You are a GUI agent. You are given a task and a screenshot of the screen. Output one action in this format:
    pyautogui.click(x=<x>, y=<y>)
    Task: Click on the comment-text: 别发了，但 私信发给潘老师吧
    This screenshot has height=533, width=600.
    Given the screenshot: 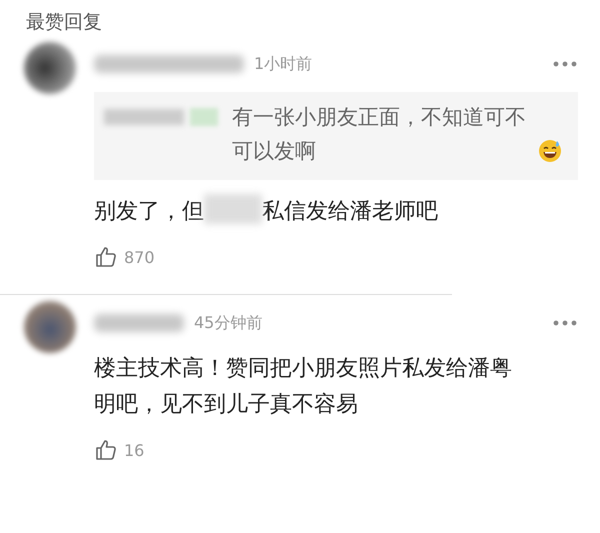 What is the action you would take?
    pyautogui.click(x=307, y=212)
    